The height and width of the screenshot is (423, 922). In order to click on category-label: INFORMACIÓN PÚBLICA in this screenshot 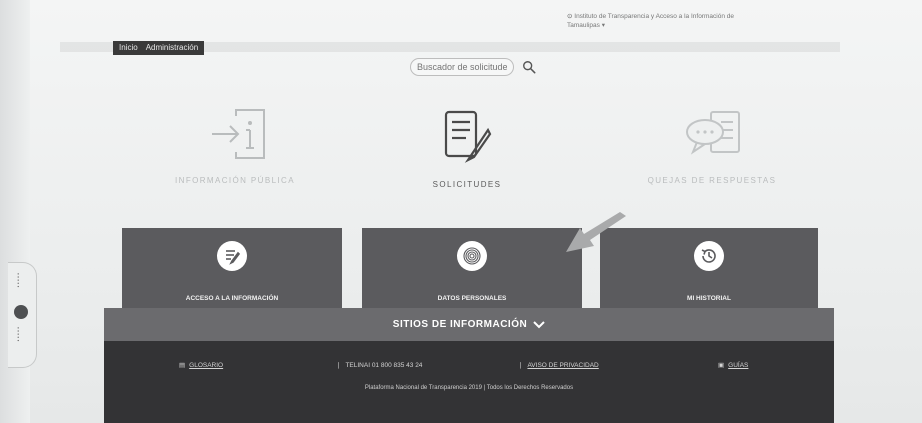, I will do `click(235, 180)`.